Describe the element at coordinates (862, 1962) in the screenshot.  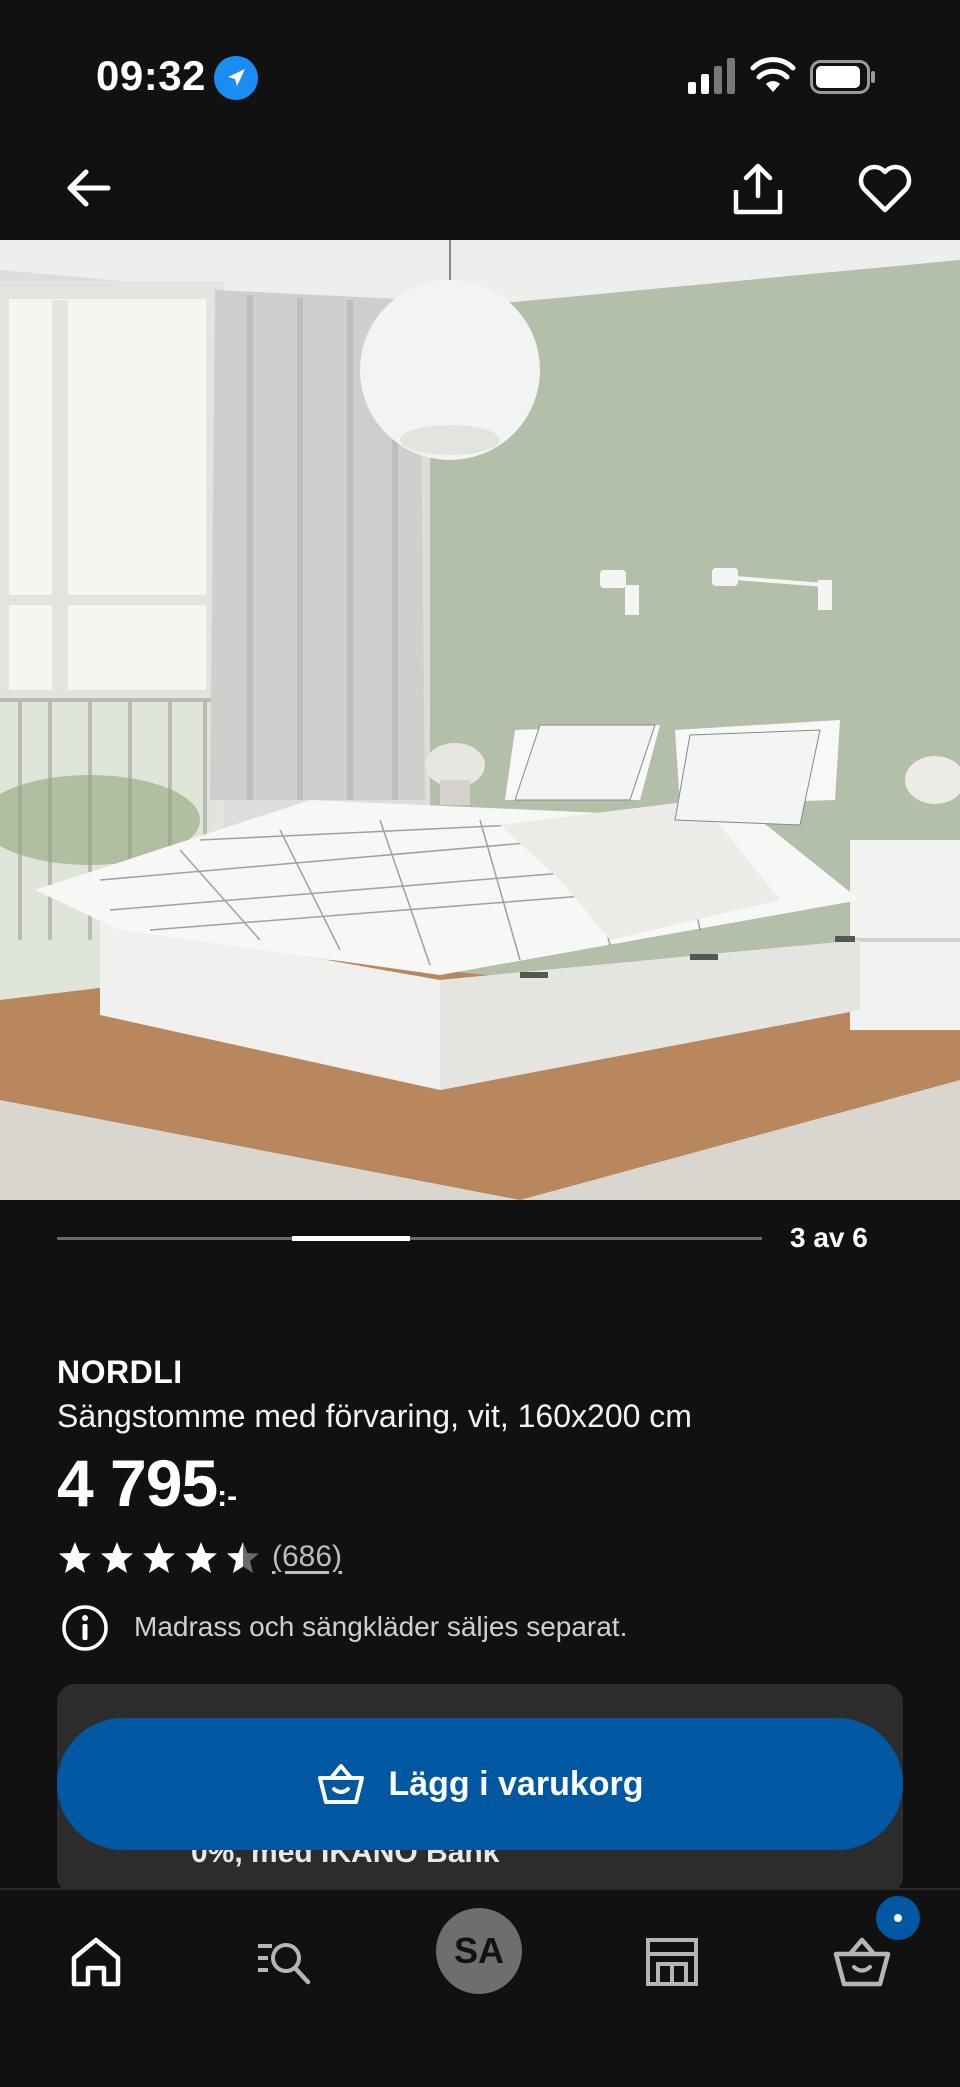
I see `cart-icon` at that location.